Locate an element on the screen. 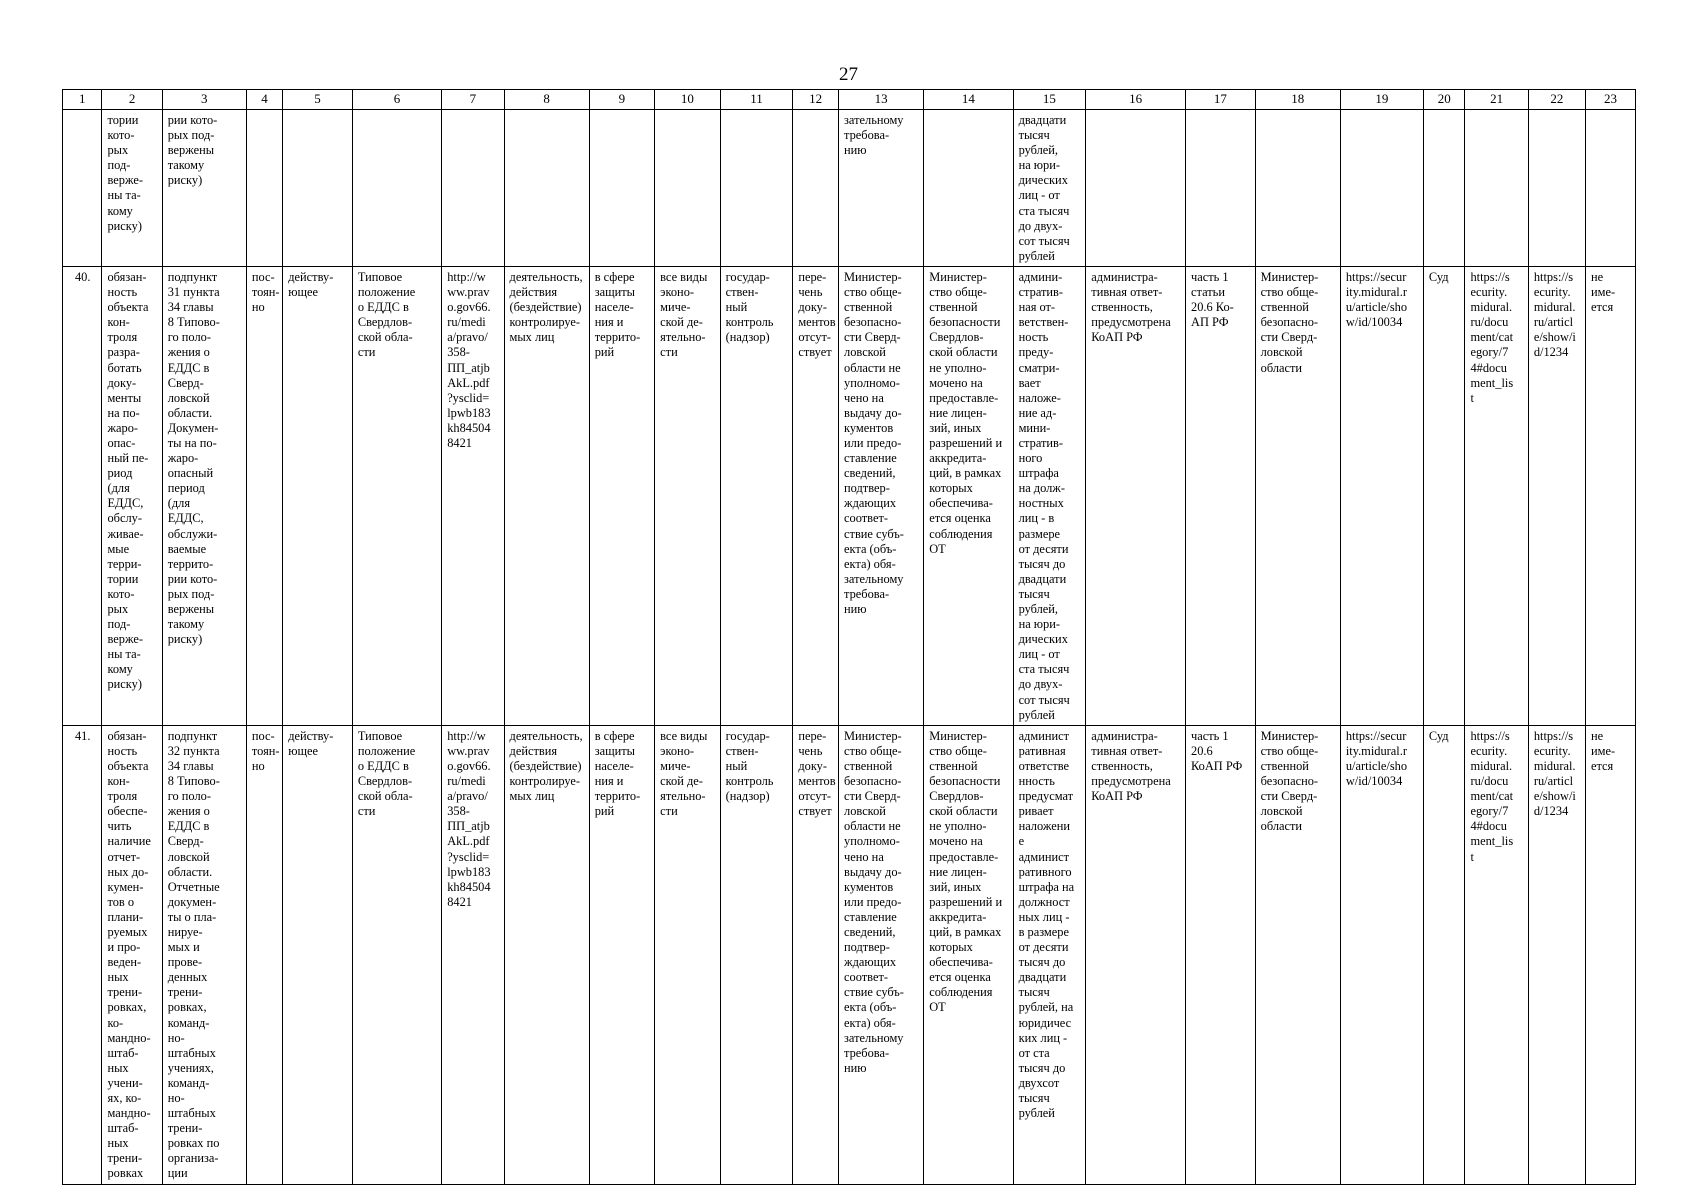  cell-text-line: u/article/sho is located at coordinates (1376, 307).